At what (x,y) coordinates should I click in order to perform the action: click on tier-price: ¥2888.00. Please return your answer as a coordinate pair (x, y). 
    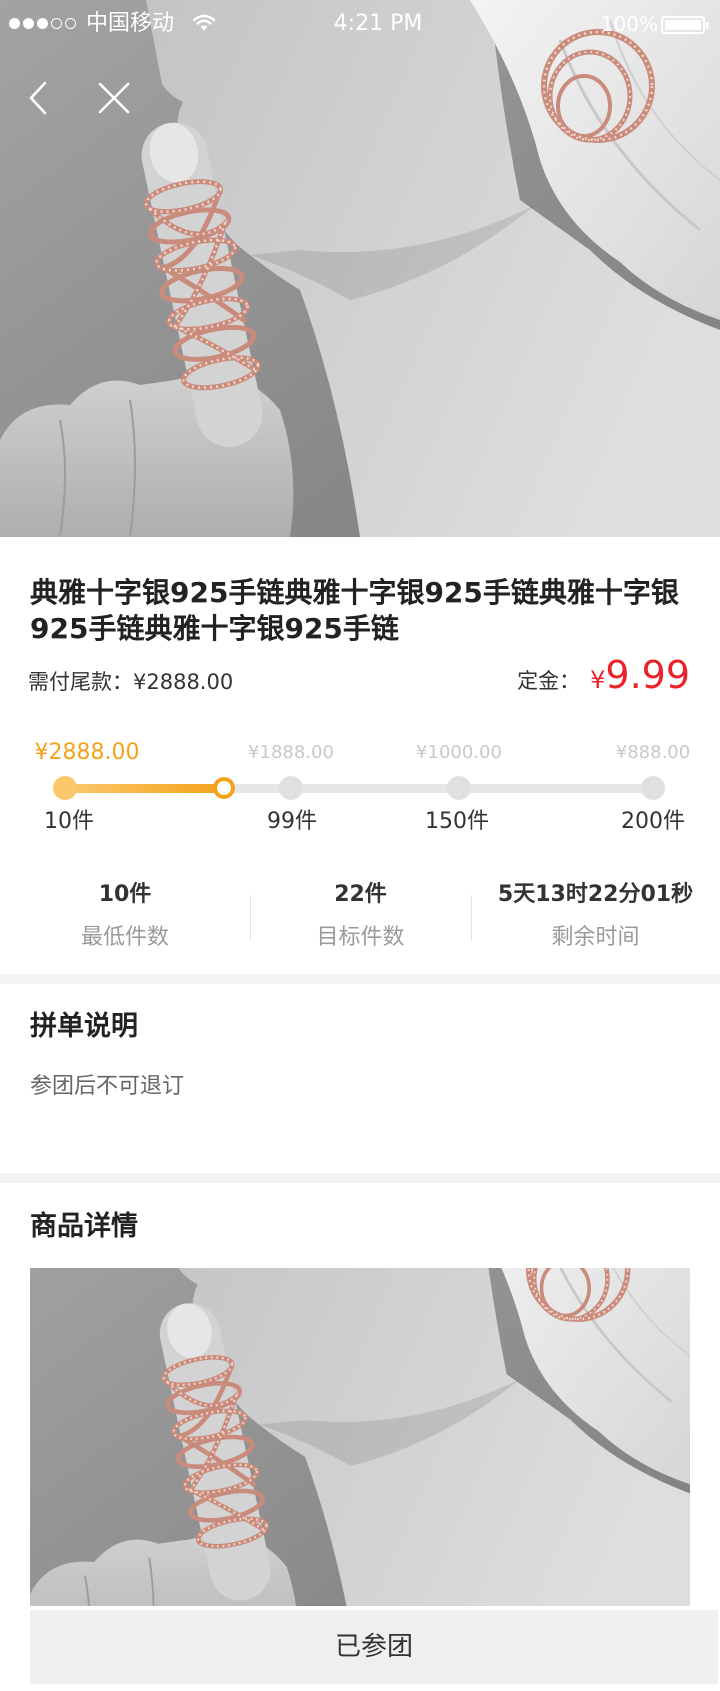
    Looking at the image, I should click on (87, 752).